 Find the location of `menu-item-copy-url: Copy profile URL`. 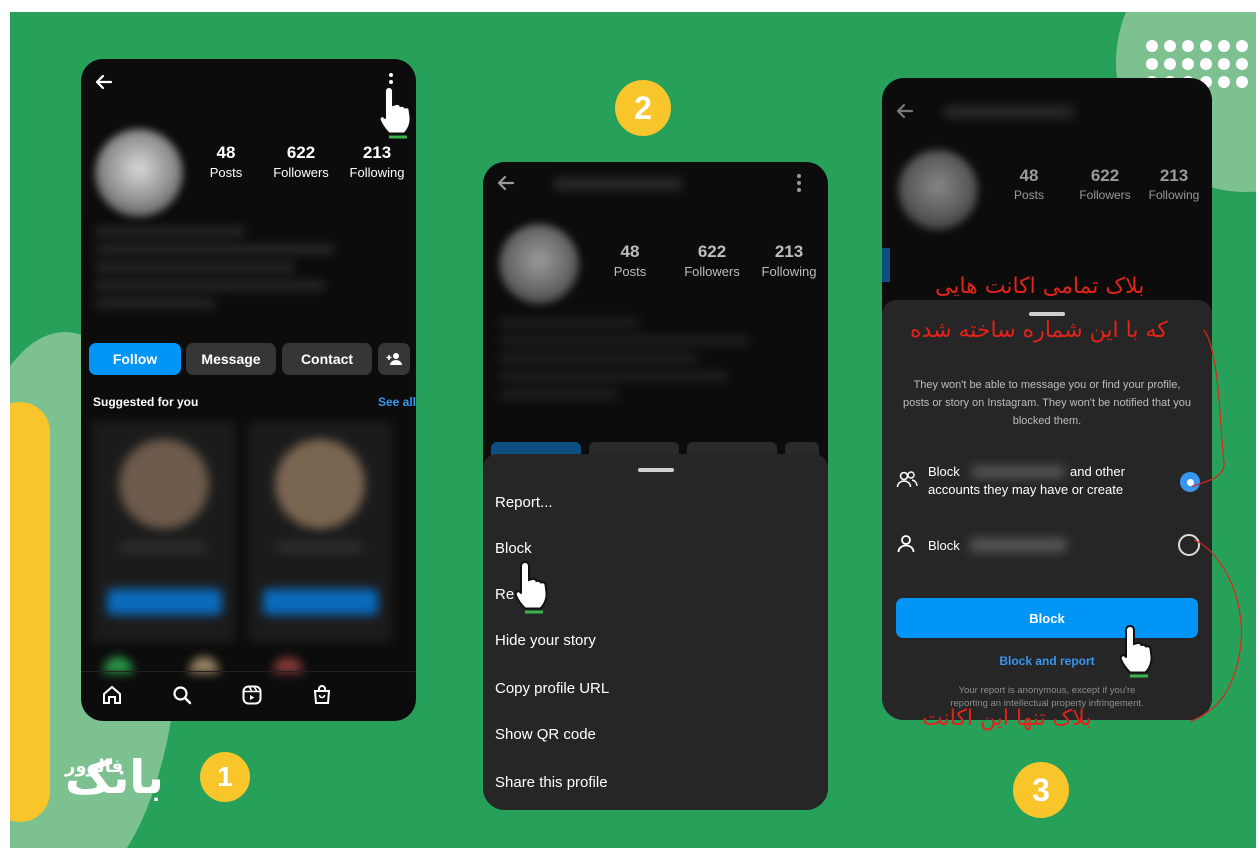

menu-item-copy-url: Copy profile URL is located at coordinates (552, 688).